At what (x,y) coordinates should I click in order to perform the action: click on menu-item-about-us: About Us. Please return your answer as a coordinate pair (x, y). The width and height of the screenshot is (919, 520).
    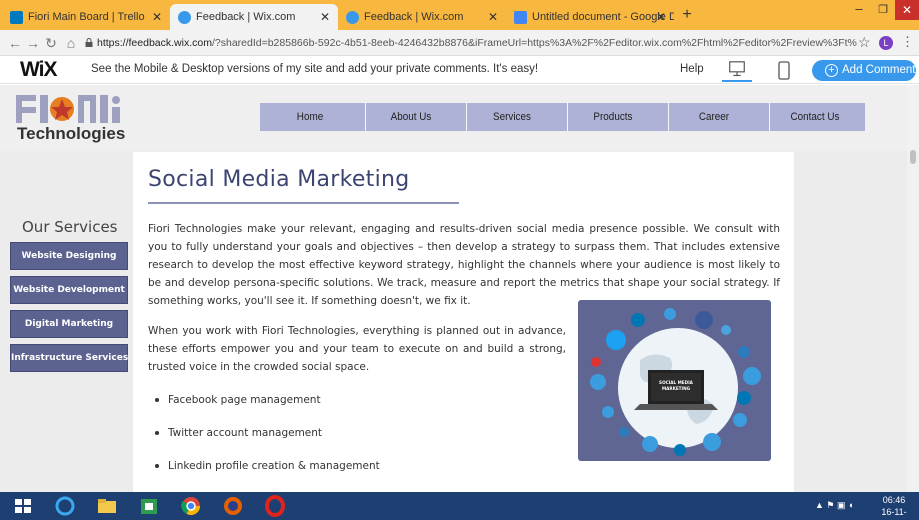
    Looking at the image, I should click on (410, 117).